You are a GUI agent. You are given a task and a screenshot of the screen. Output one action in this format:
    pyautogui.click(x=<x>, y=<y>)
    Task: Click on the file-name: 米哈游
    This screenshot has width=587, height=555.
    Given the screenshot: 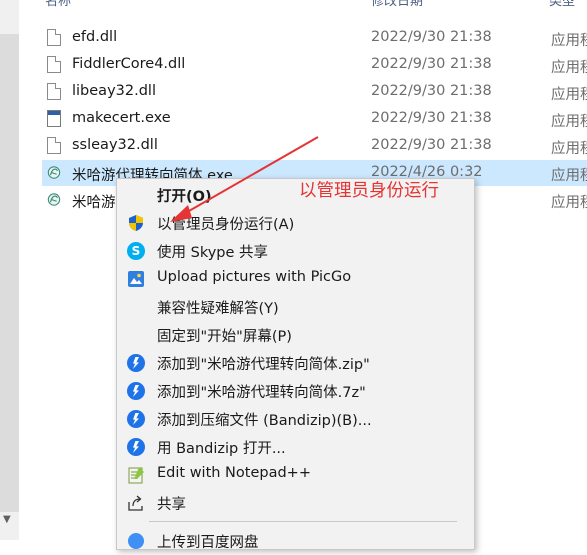 What is the action you would take?
    pyautogui.click(x=94, y=203)
    